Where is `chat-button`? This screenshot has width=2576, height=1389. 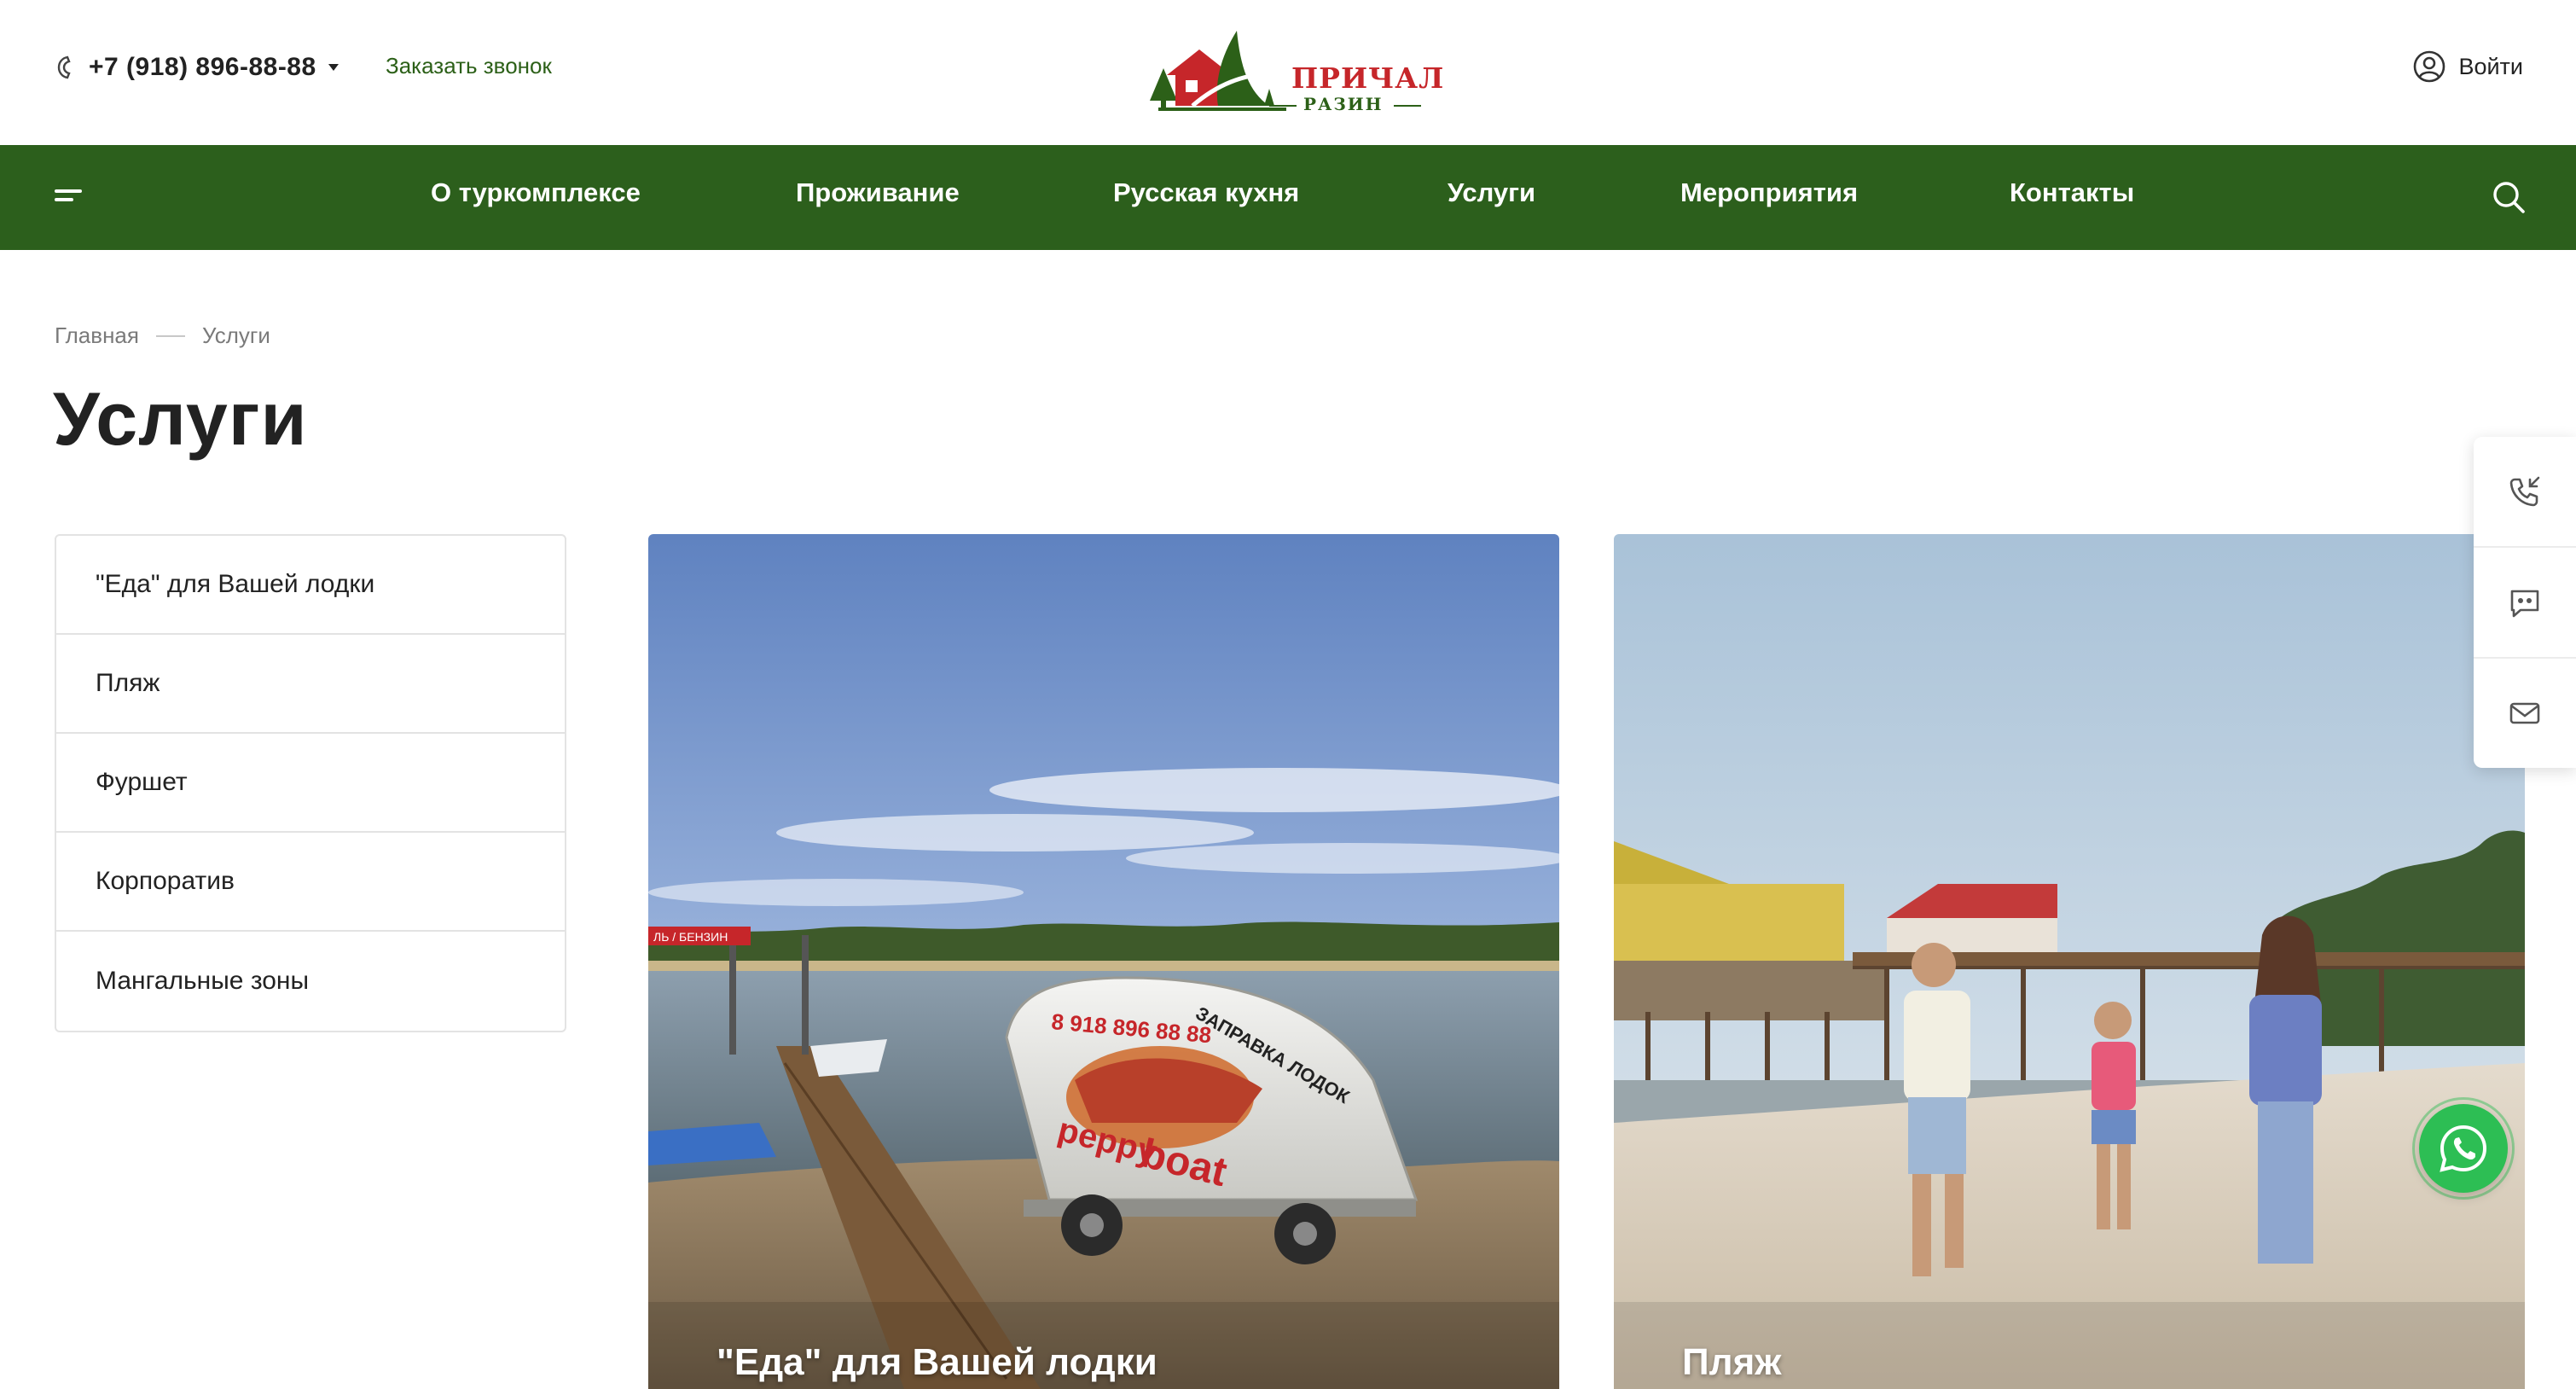
chat-button is located at coordinates (2525, 602).